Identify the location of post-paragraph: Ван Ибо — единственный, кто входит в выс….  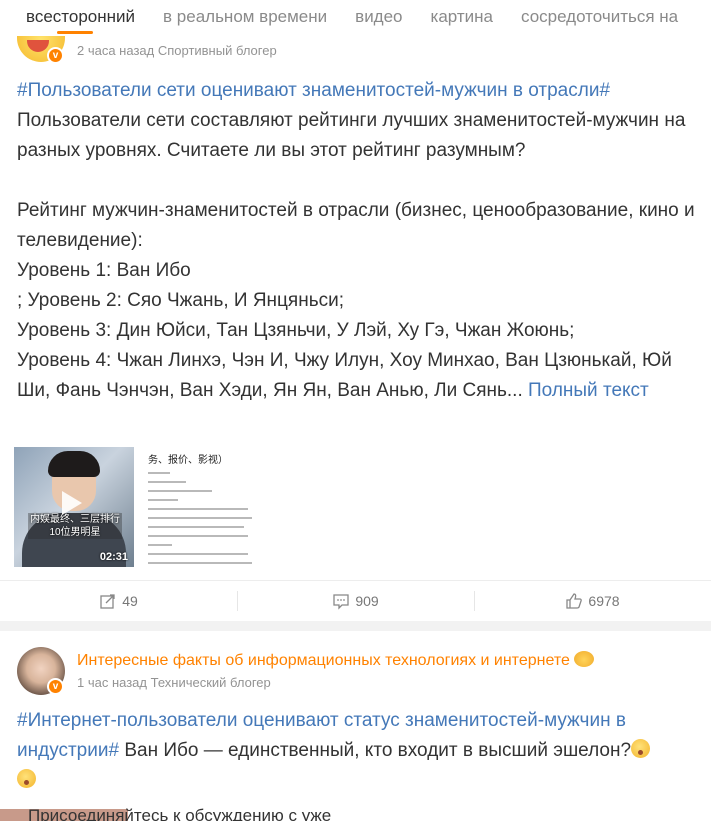
(375, 750).